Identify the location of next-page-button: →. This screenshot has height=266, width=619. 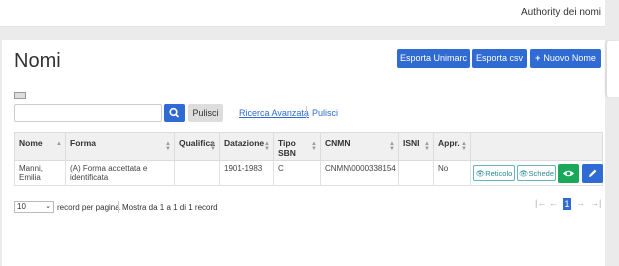
(580, 203).